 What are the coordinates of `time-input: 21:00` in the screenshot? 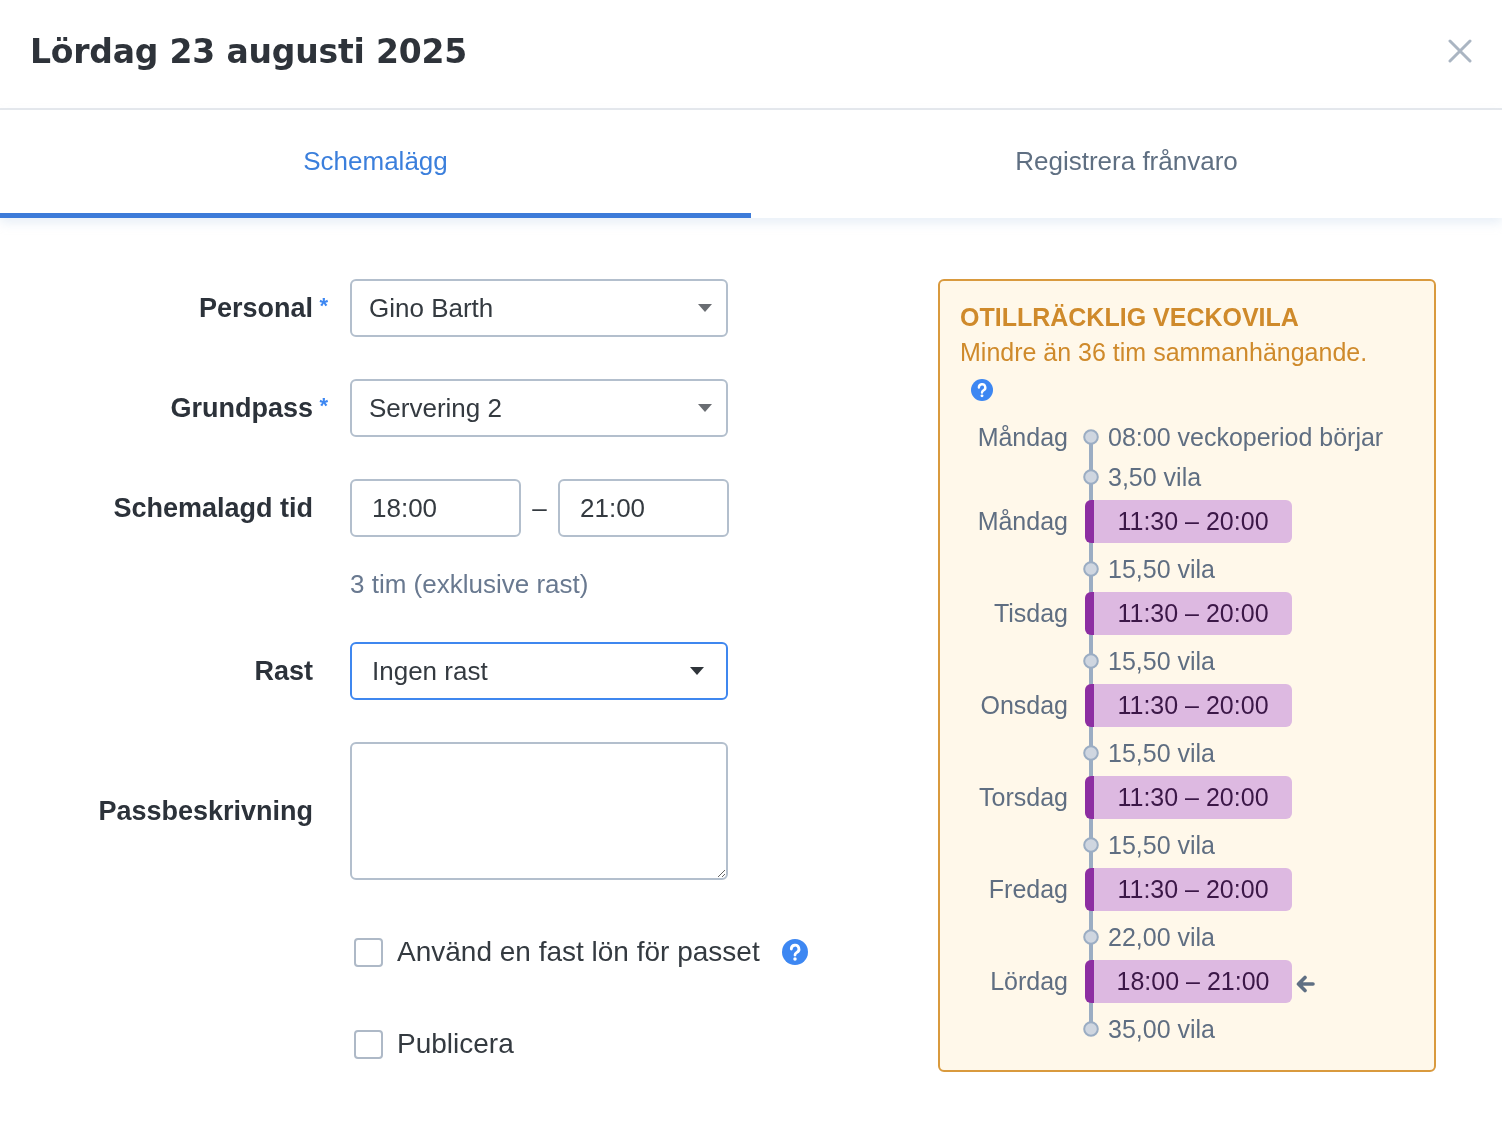 It's located at (643, 508).